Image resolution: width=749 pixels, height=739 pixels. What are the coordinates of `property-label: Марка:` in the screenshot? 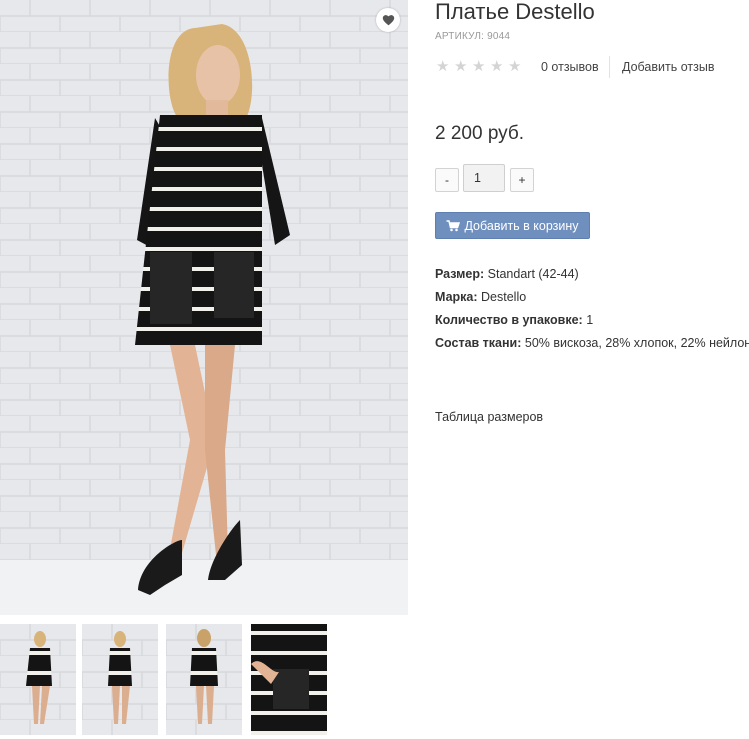 It's located at (456, 297).